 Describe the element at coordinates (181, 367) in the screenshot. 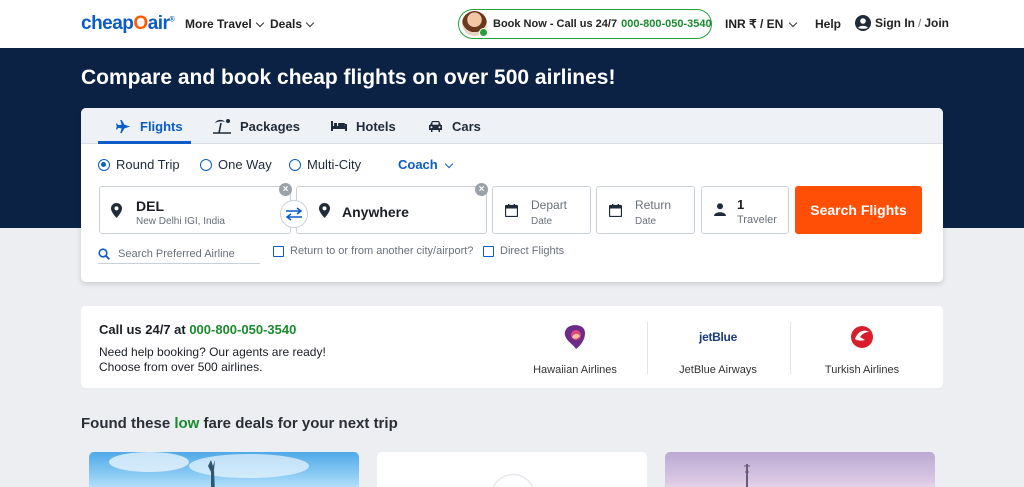

I see `help-line-2: Choose from over 500 airlines.` at that location.